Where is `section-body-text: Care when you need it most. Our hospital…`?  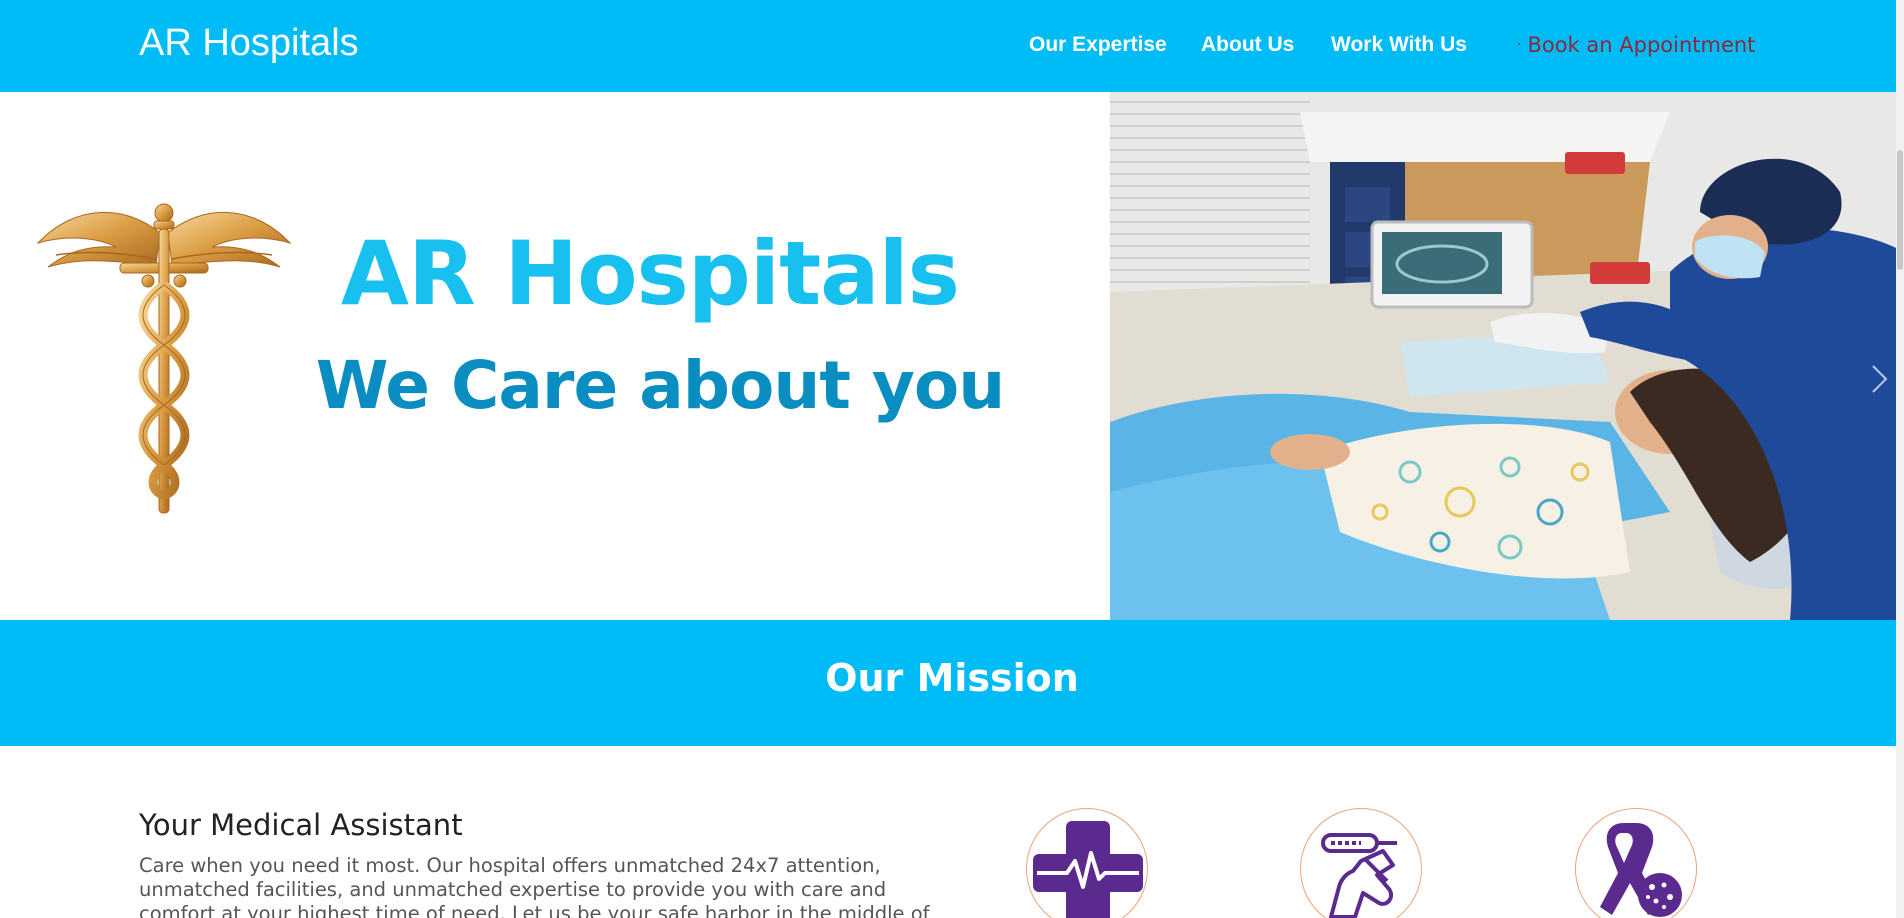
section-body-text: Care when you need it most. Our hospital… is located at coordinates (534, 886).